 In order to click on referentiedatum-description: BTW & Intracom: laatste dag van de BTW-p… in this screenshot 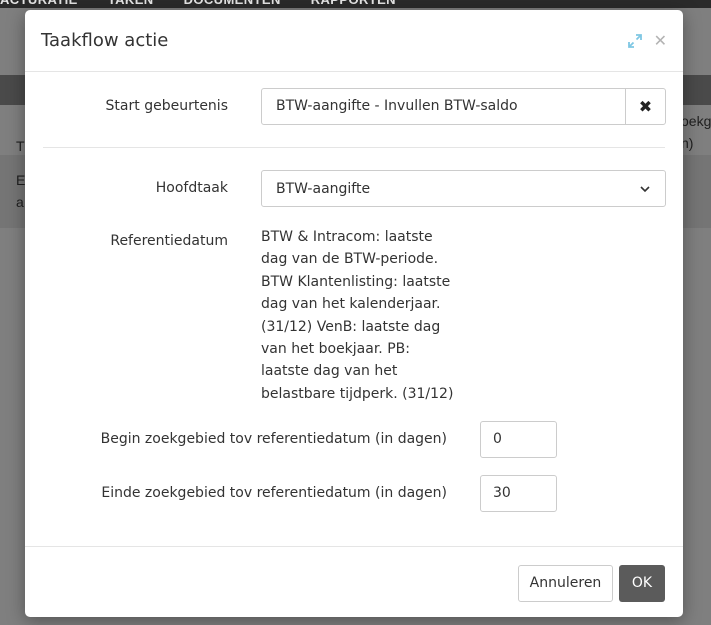, I will do `click(357, 315)`.